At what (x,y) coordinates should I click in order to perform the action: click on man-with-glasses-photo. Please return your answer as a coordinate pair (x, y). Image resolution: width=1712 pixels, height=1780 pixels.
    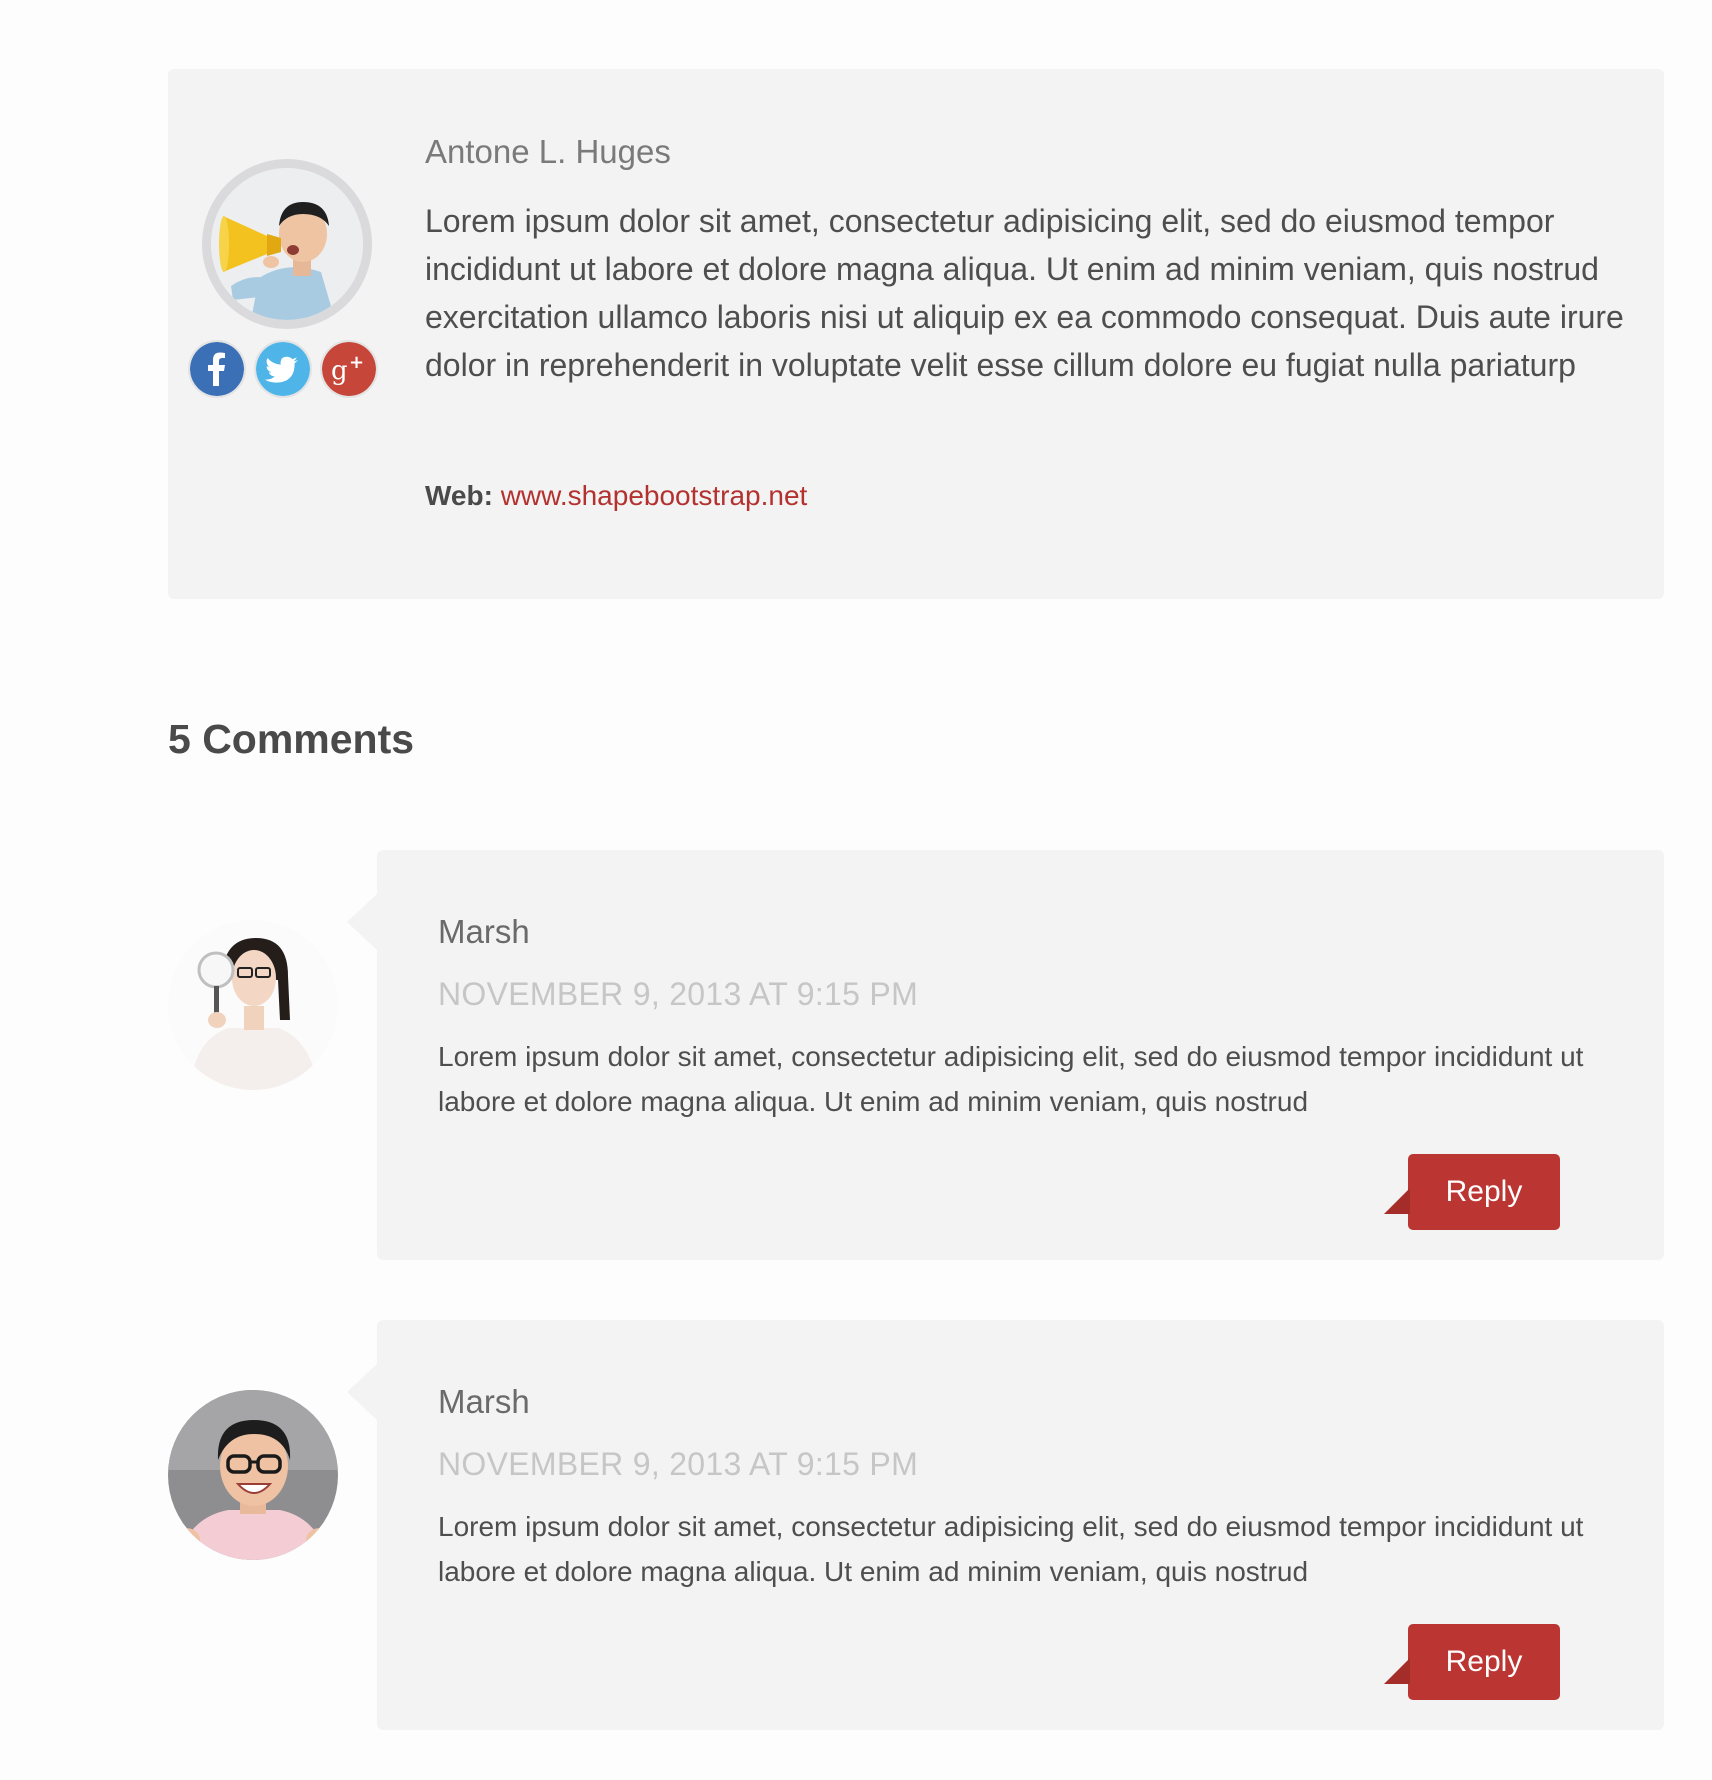
    Looking at the image, I should click on (253, 1475).